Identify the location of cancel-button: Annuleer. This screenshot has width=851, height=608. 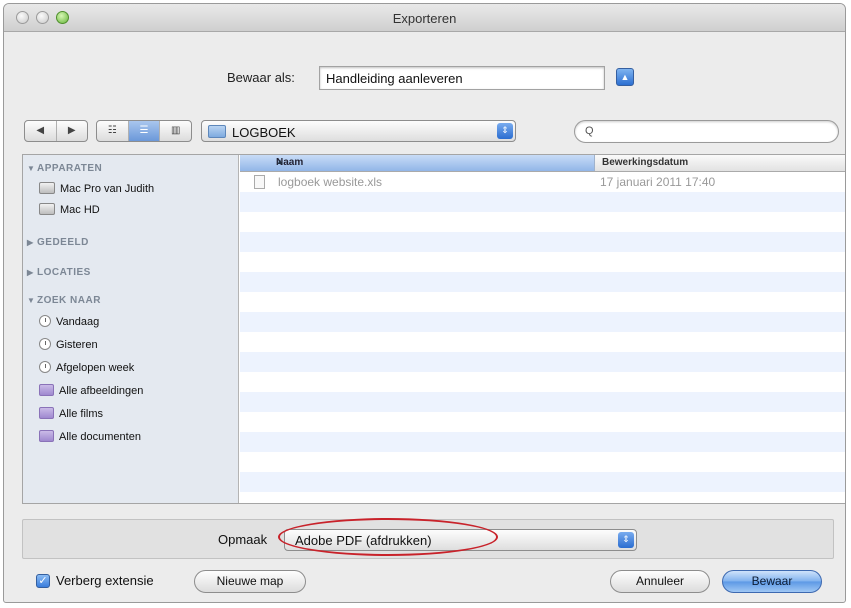
(660, 581).